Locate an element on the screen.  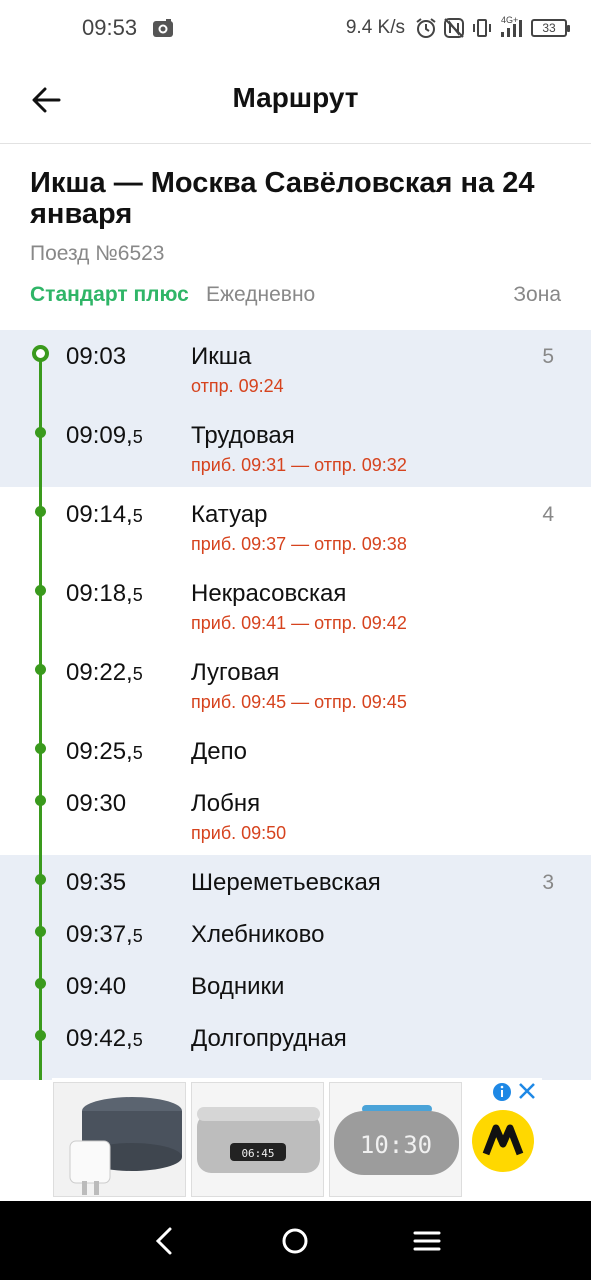
ad-banner: 06:45 10:30 is located at coordinates (297, 1139).